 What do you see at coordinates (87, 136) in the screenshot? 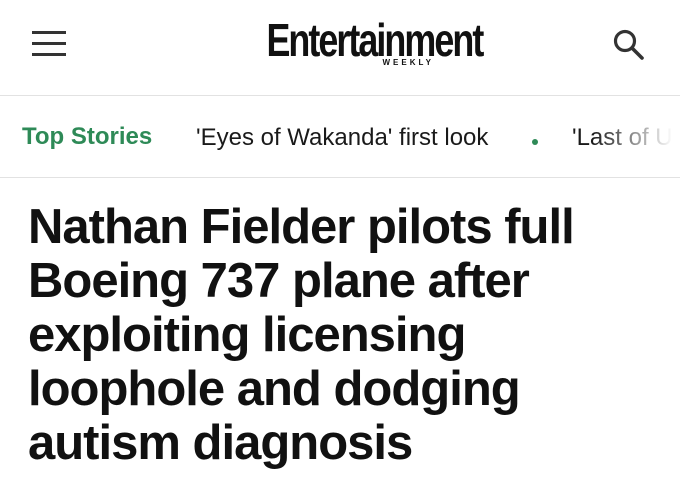
I see `top-stories-label: Top Stories` at bounding box center [87, 136].